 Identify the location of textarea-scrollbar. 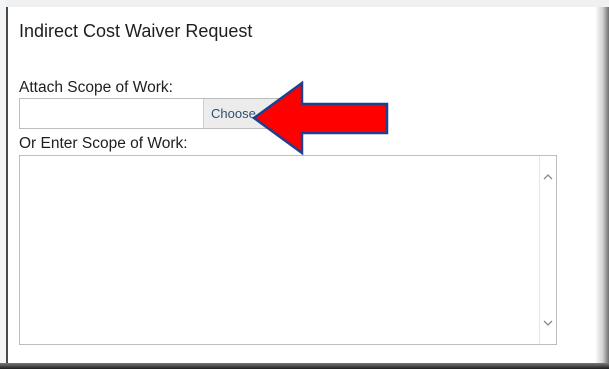
(547, 250).